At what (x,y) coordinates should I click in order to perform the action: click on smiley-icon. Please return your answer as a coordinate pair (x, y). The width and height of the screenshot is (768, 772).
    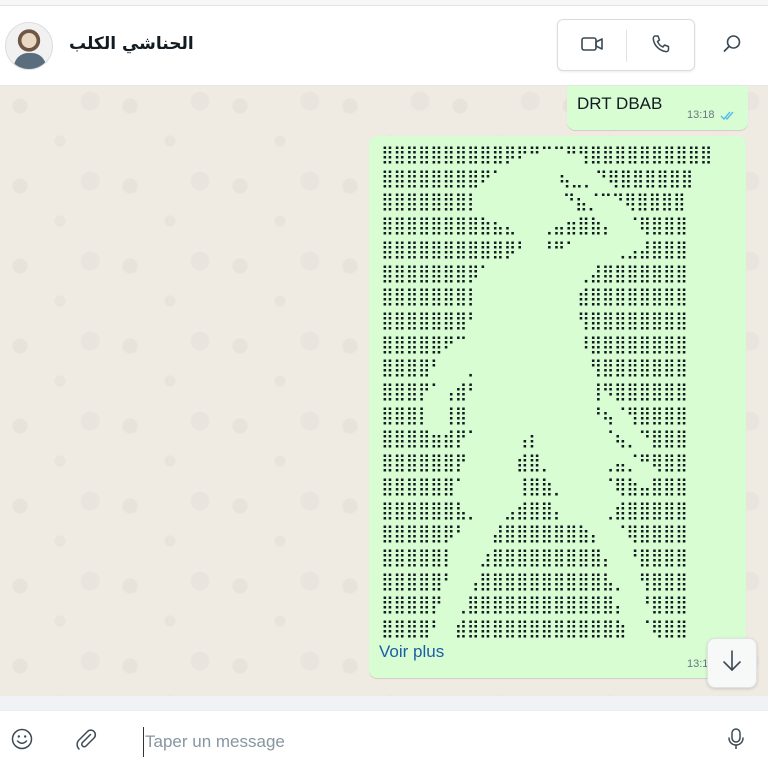
    Looking at the image, I should click on (22, 741).